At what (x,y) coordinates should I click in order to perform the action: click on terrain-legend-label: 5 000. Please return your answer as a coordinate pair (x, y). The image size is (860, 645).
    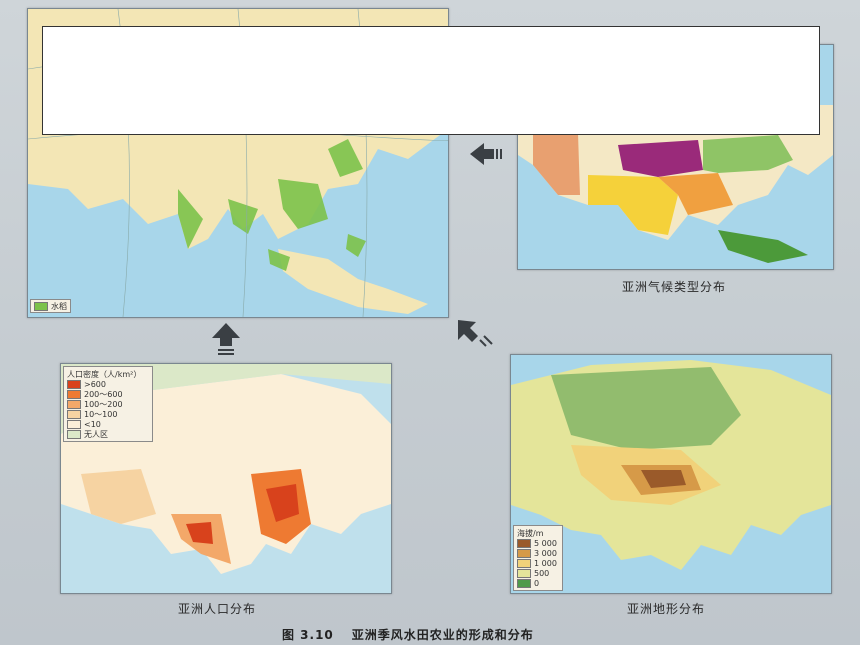
    Looking at the image, I should click on (545, 543).